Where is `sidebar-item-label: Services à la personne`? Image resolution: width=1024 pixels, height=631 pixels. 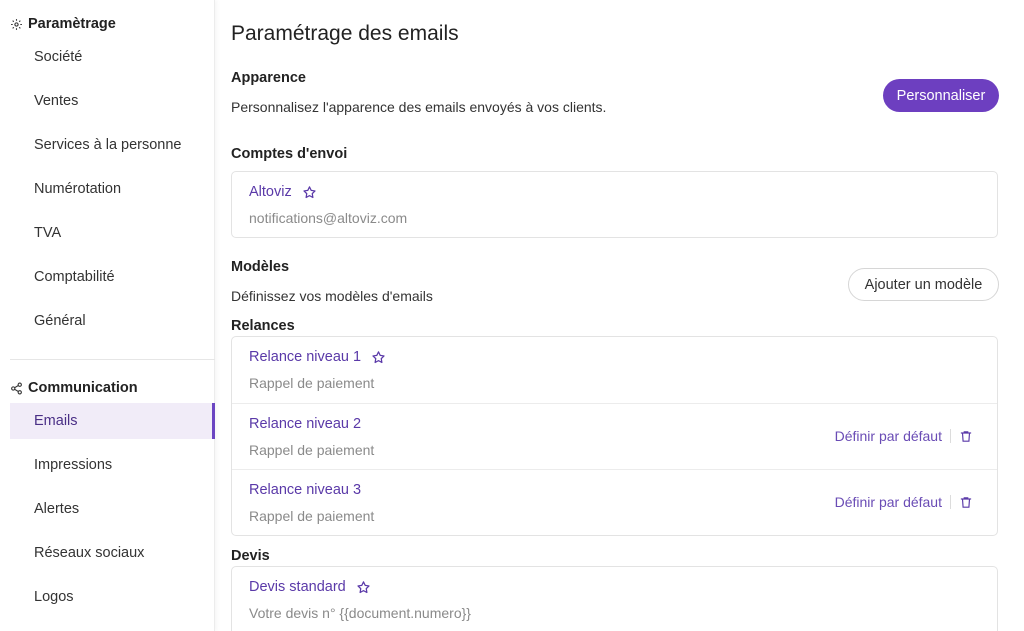
sidebar-item-label: Services à la personne is located at coordinates (108, 145).